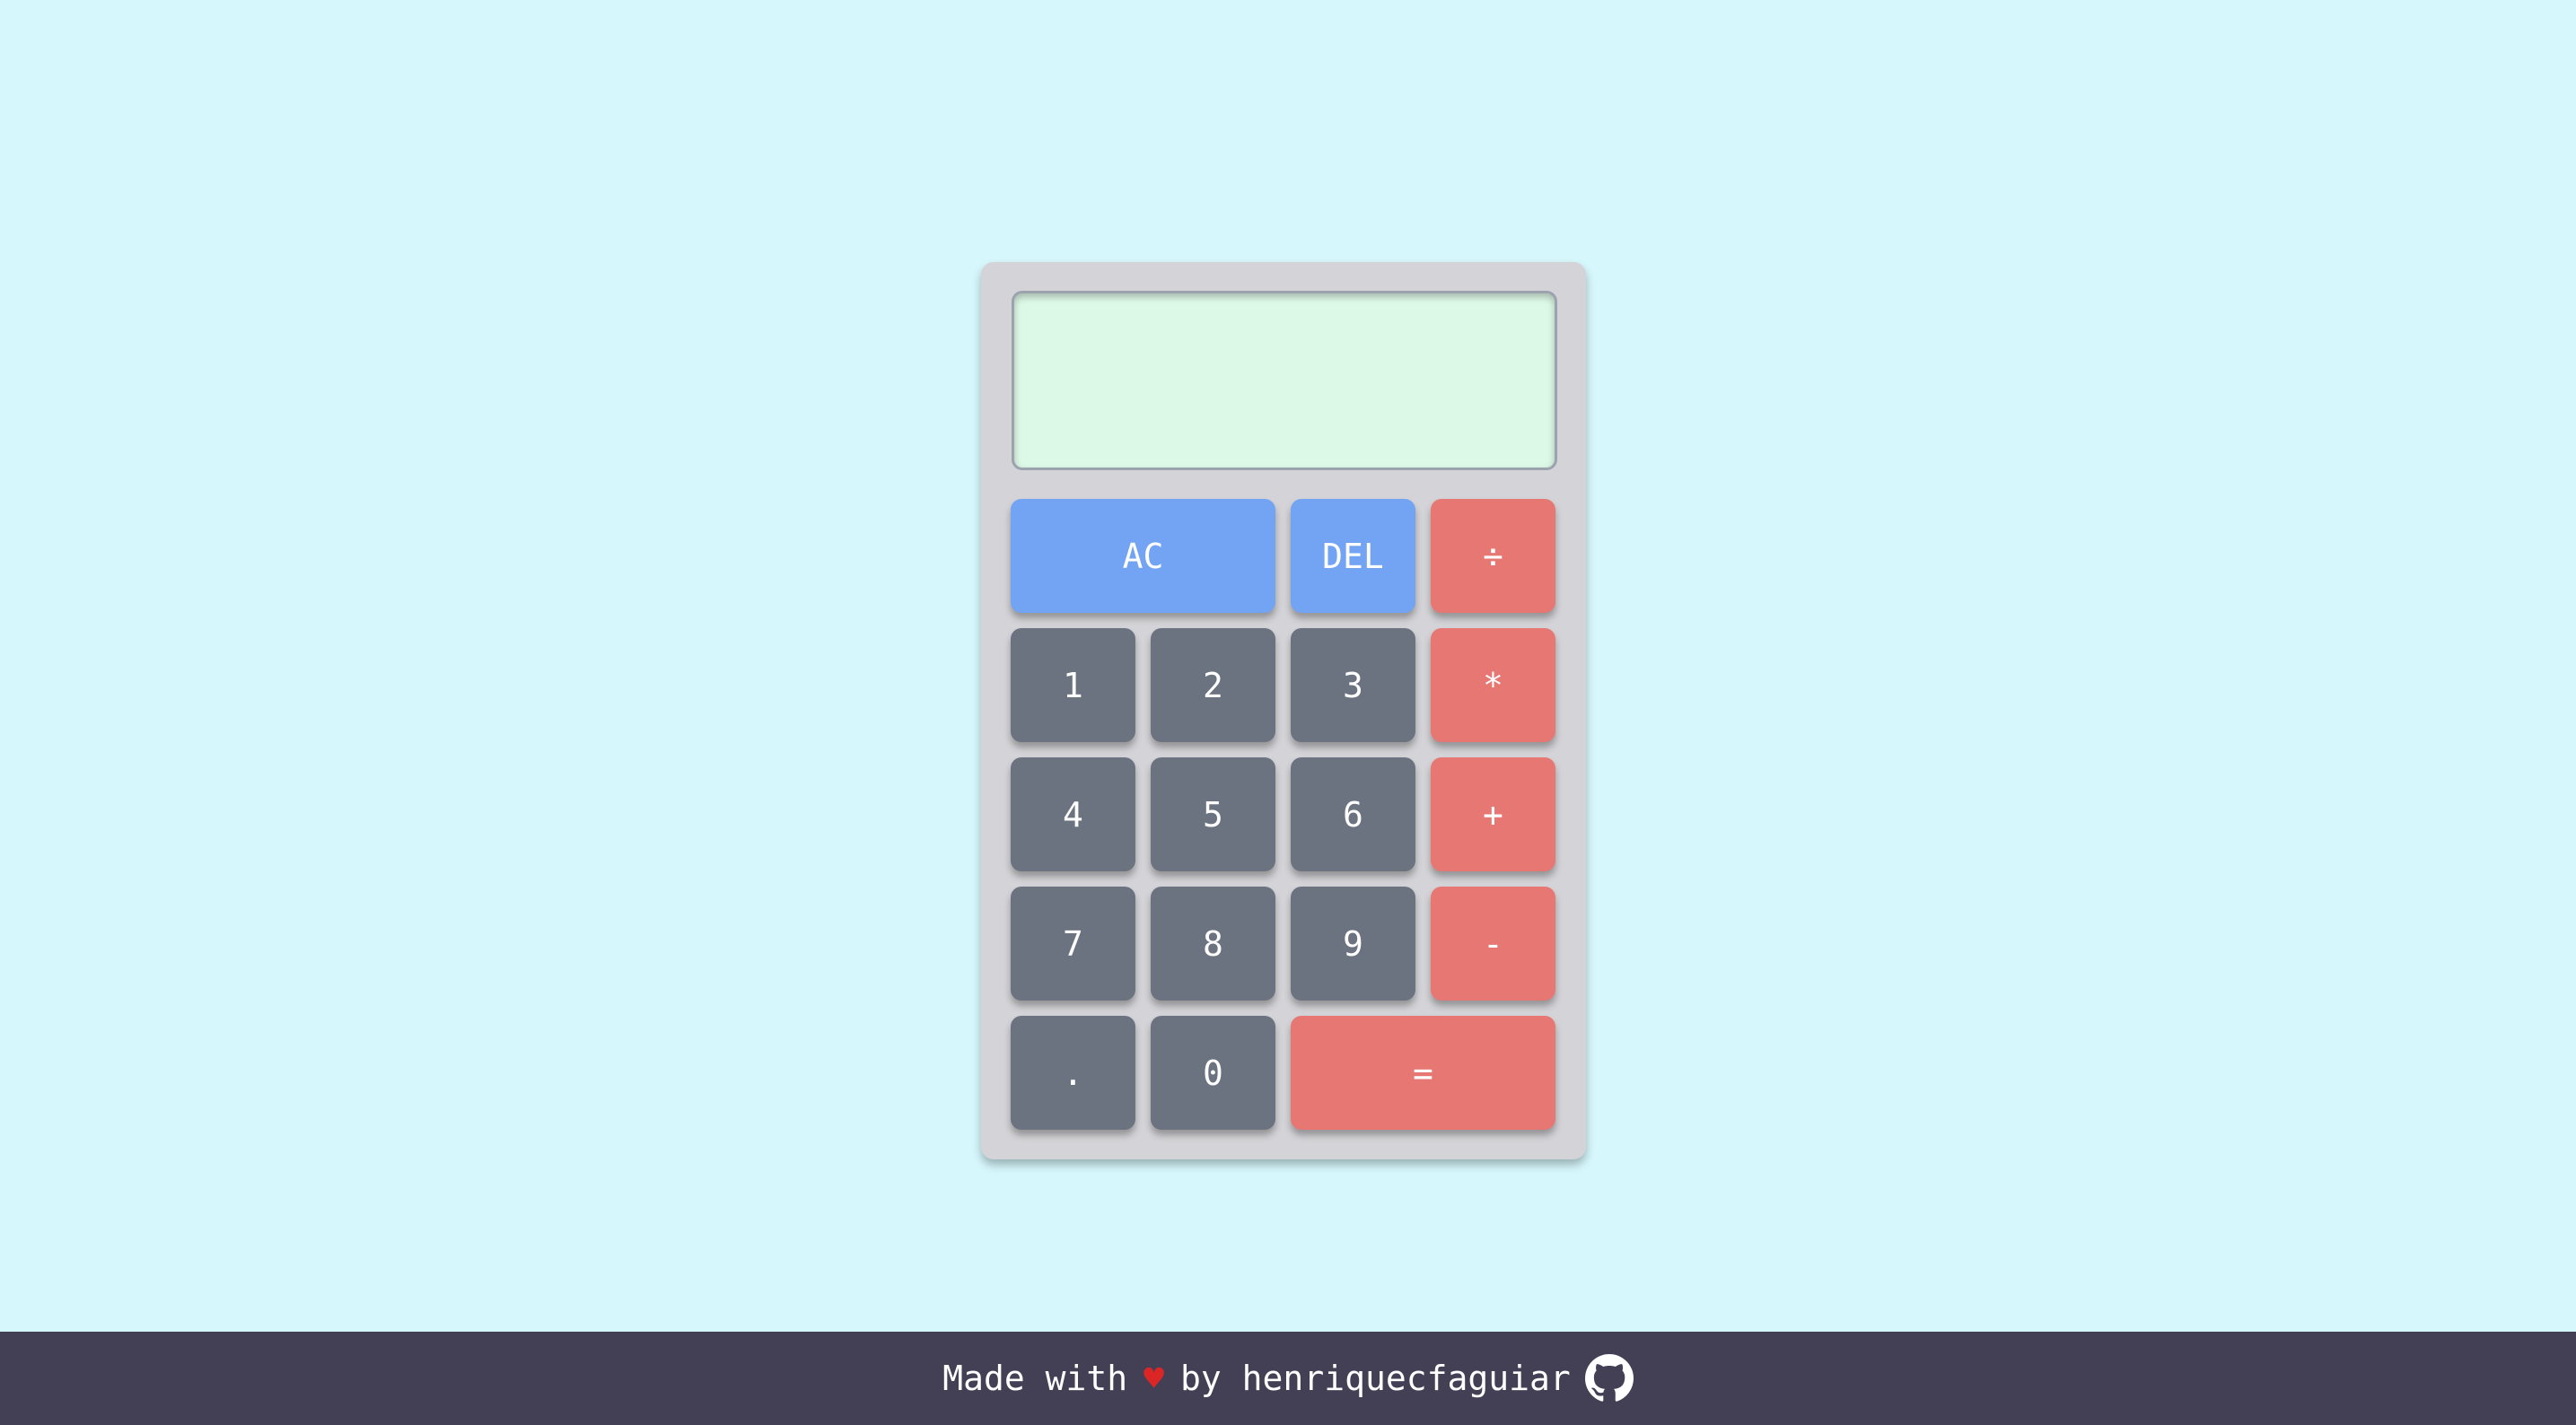  I want to click on footer: Made with ♥ by henriquecfaguiar, so click(1288, 1378).